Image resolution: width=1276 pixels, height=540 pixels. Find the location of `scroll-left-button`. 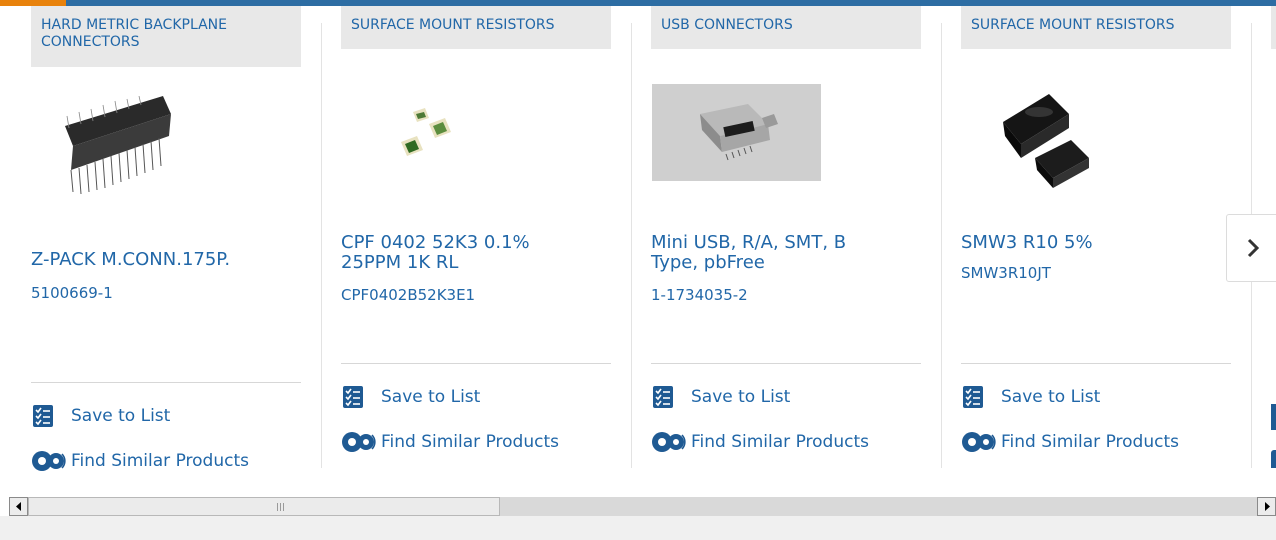

scroll-left-button is located at coordinates (18, 506).